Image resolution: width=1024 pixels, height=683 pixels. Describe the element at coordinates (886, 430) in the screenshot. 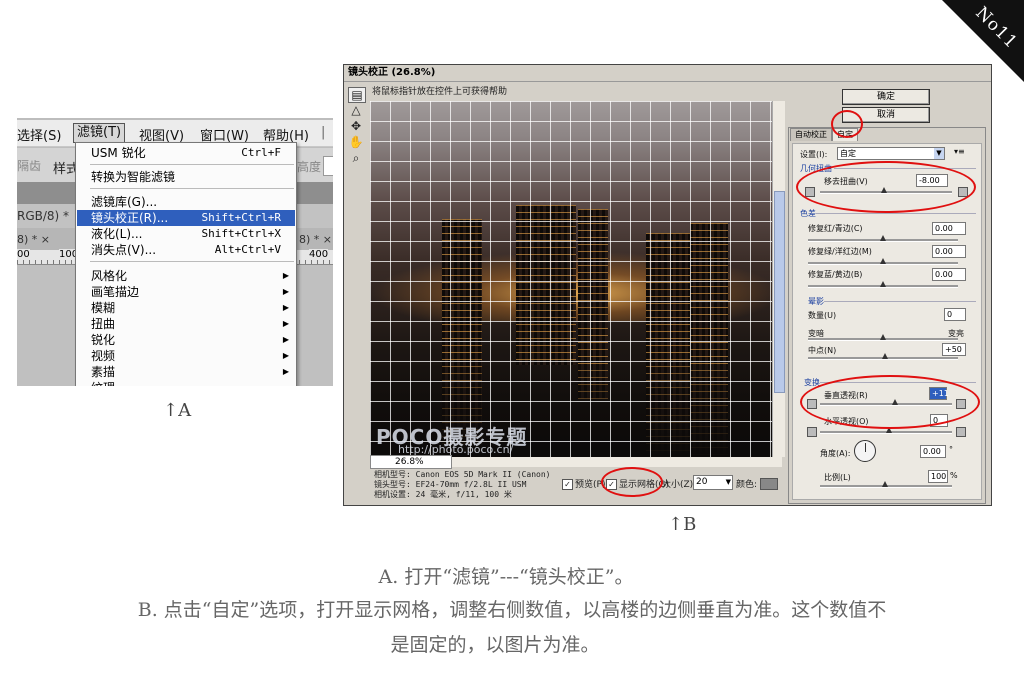

I see `horizontal-perspective-slider` at that location.